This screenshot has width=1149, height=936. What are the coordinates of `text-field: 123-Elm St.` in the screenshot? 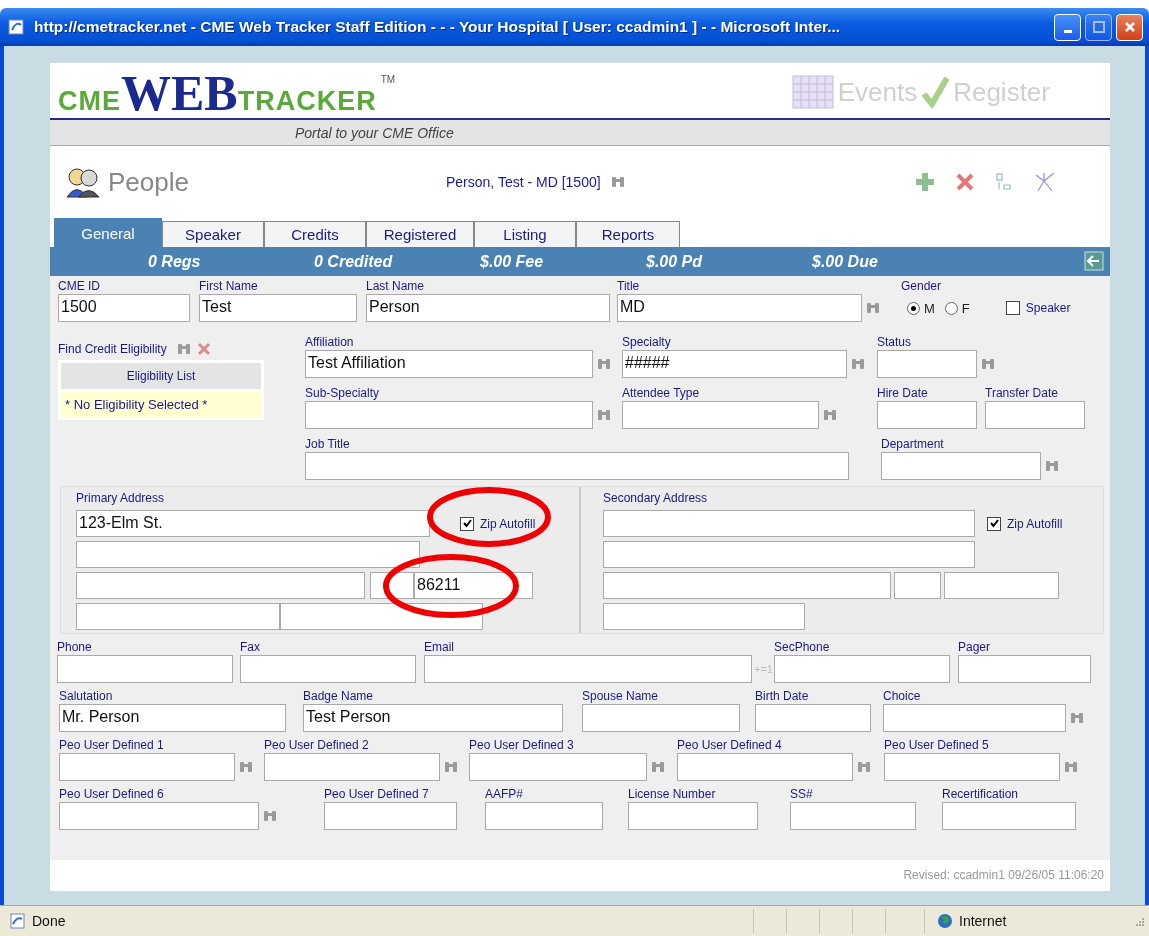 It's located at (253, 523).